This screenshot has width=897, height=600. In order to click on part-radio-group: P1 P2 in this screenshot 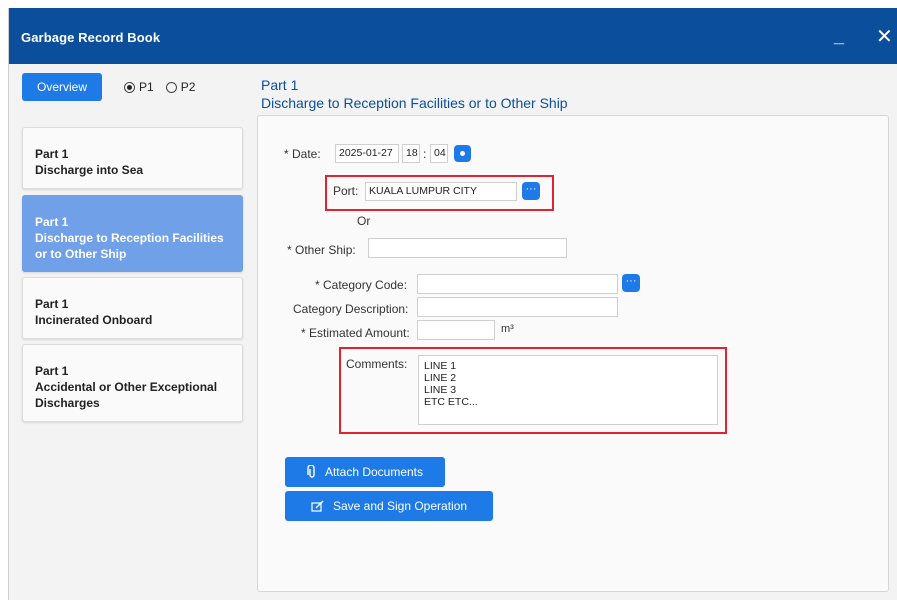, I will do `click(163, 87)`.